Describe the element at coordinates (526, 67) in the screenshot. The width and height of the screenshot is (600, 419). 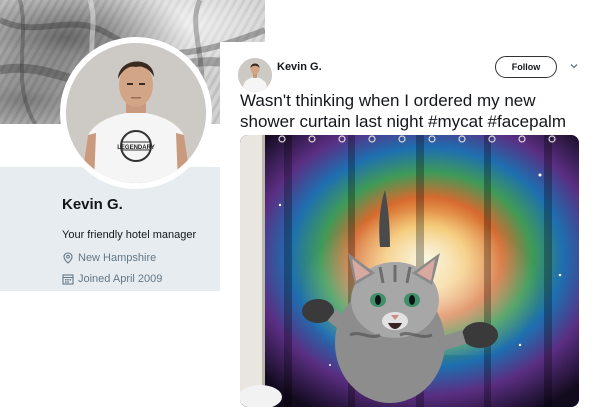
I see `follow-button: Follow` at that location.